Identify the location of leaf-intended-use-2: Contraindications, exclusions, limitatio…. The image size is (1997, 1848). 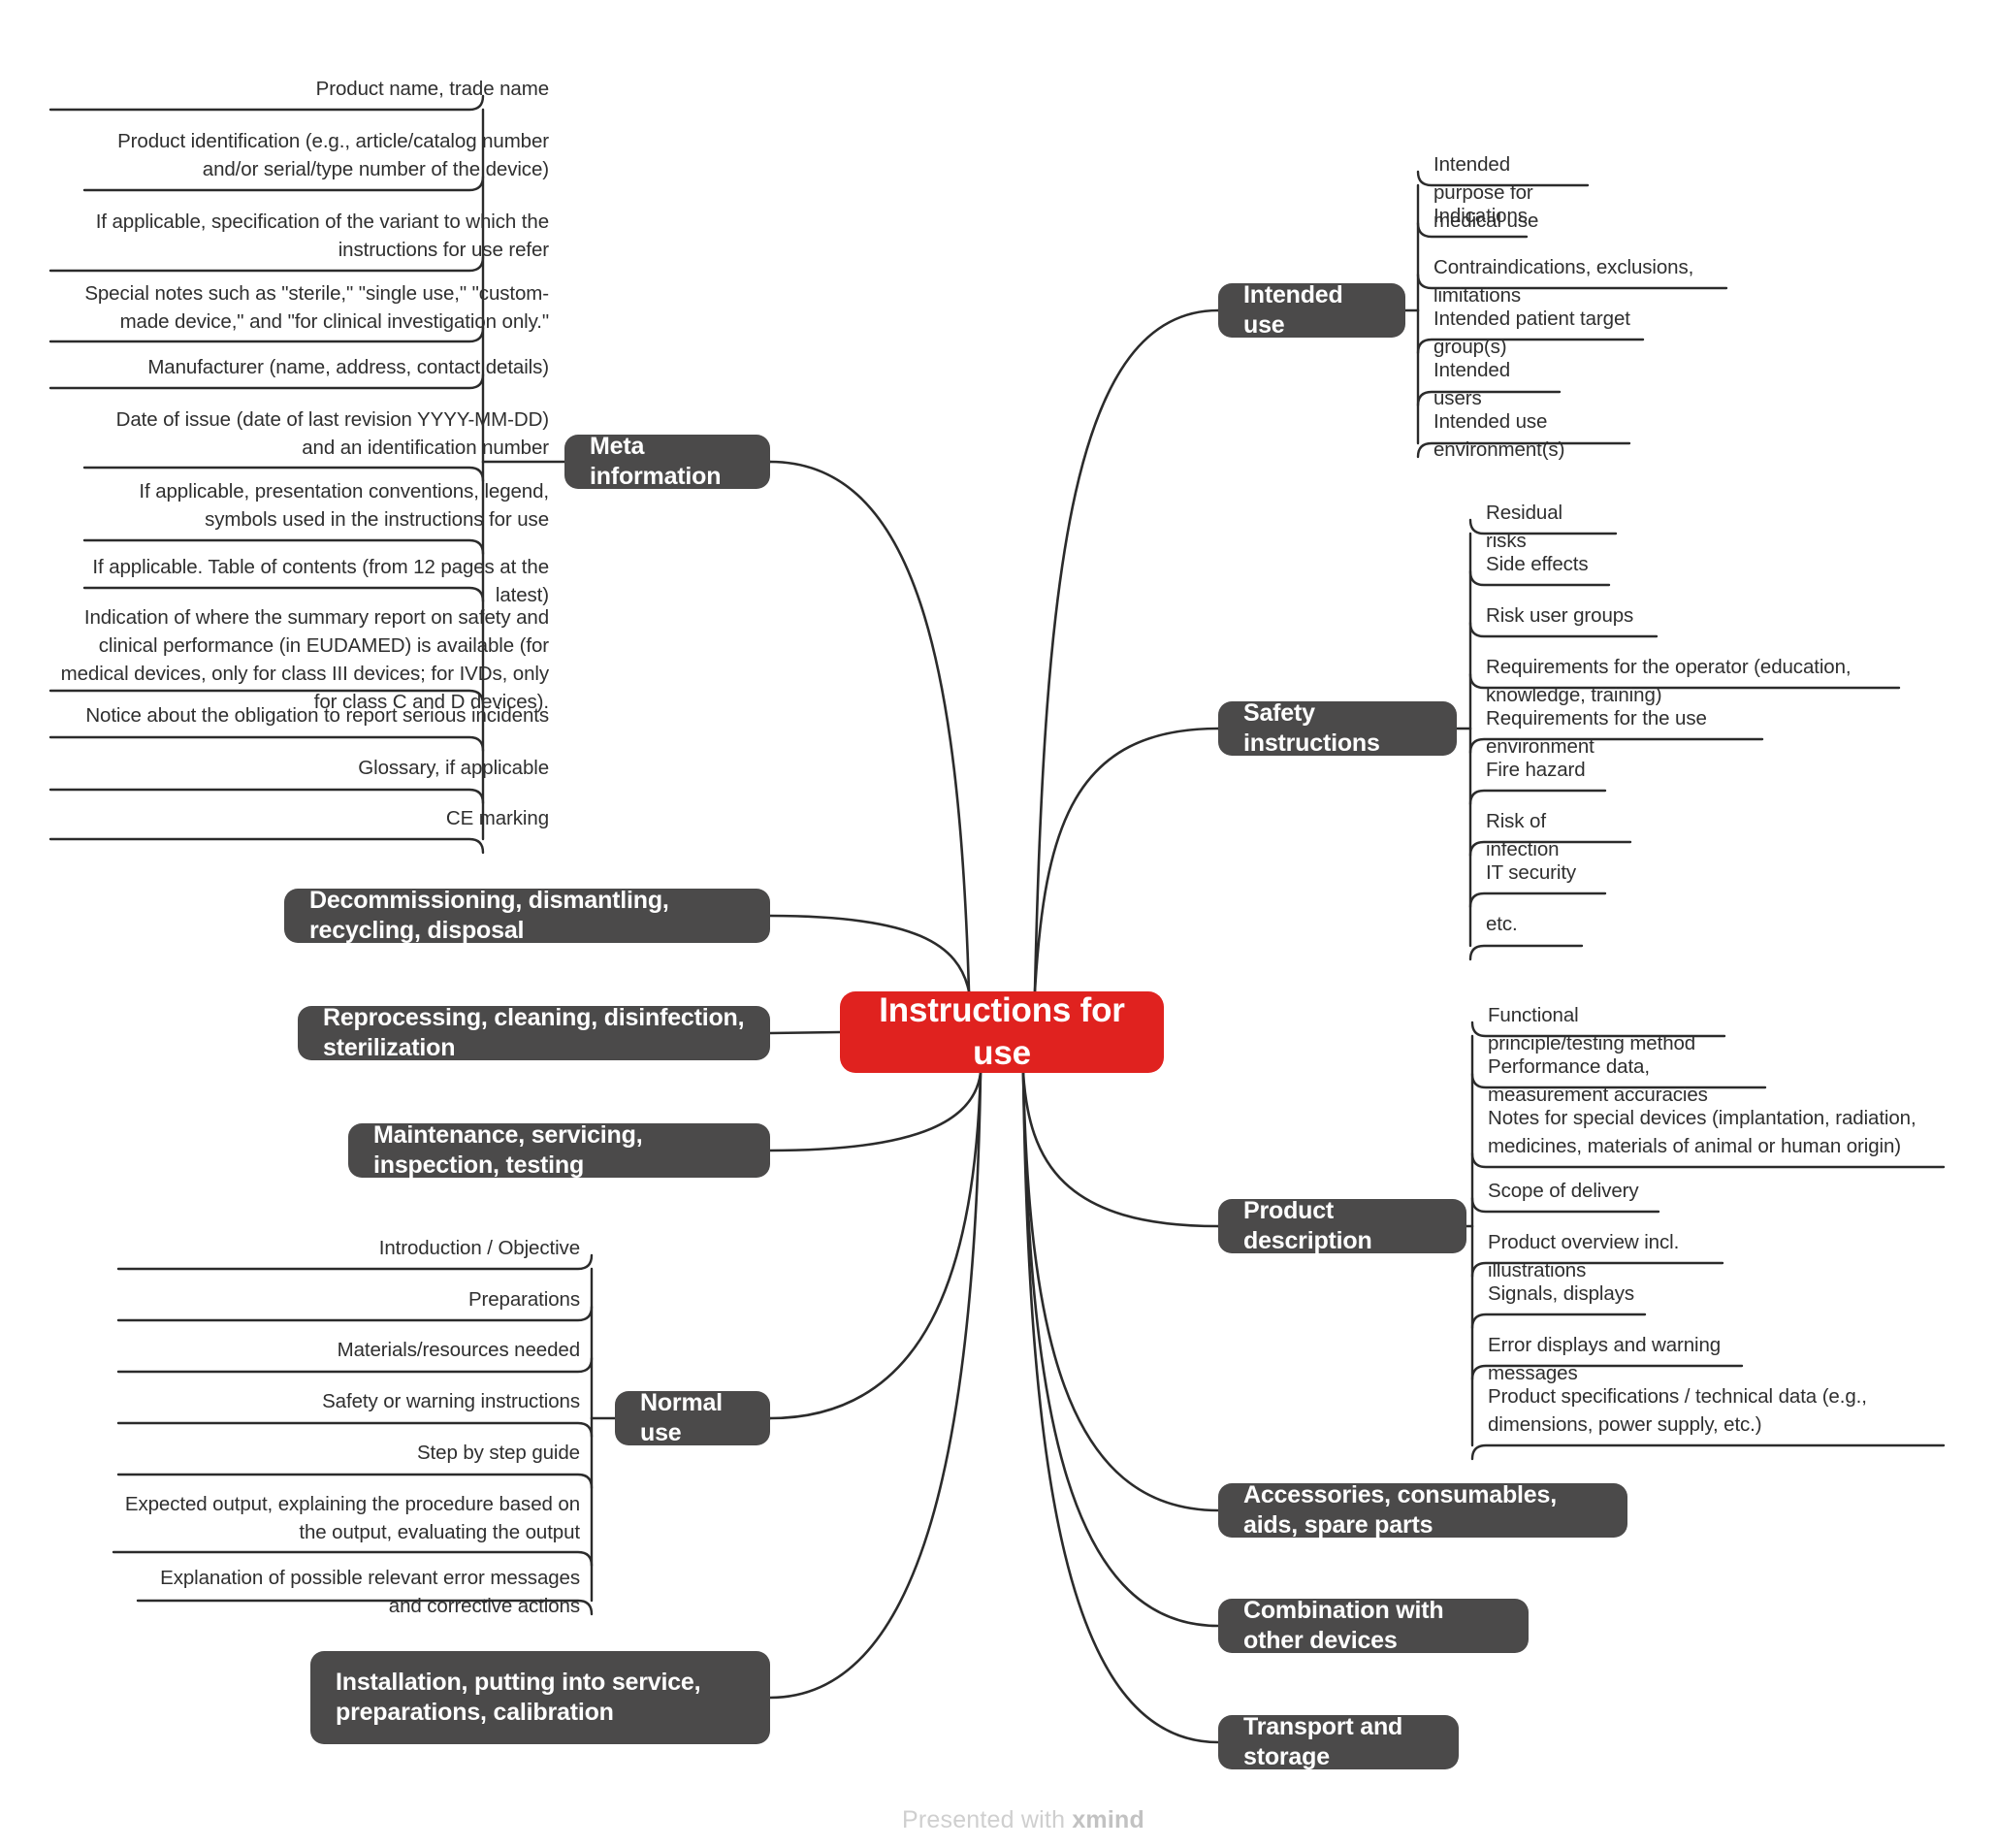
(1576, 281).